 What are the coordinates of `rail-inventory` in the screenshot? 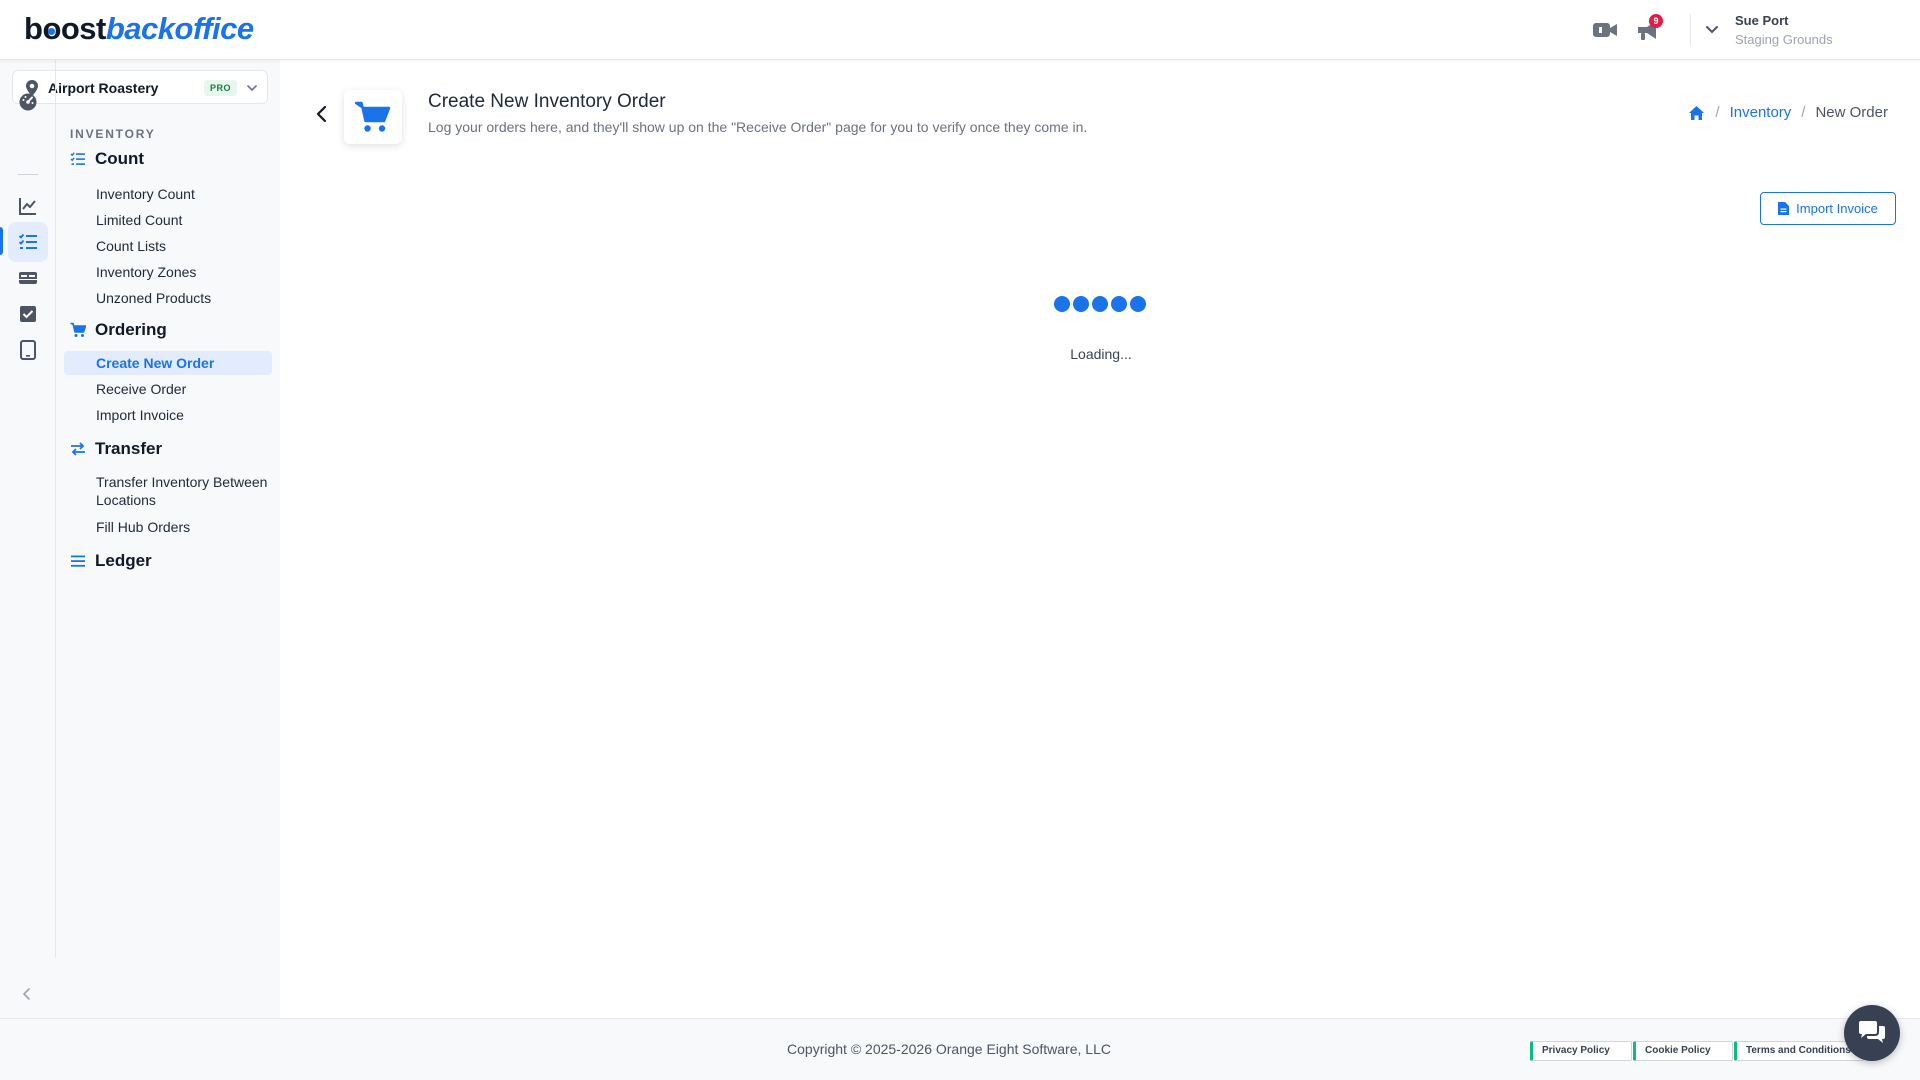 It's located at (28, 242).